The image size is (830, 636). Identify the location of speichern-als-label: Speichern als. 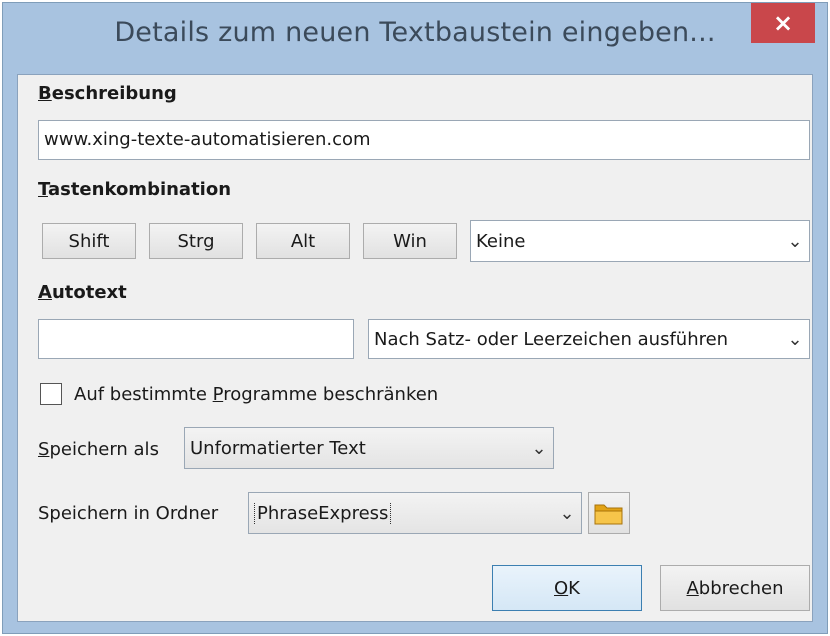
(98, 449).